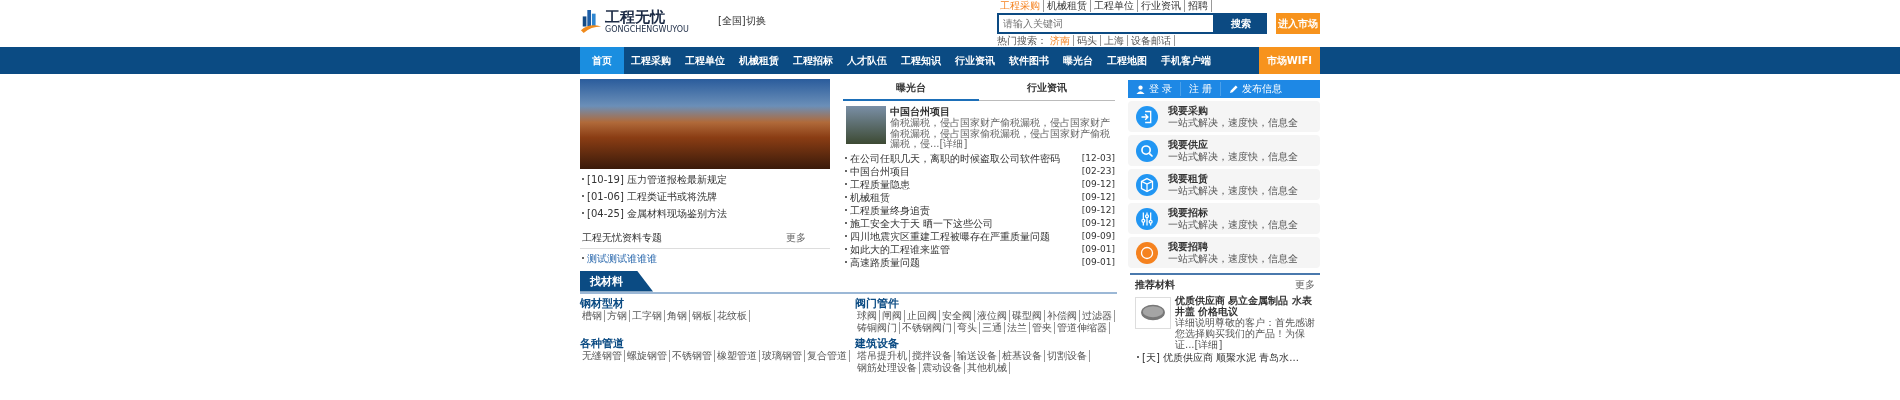 This screenshot has width=1900, height=400. What do you see at coordinates (942, 367) in the screenshot?
I see `category-link: 震动设备` at bounding box center [942, 367].